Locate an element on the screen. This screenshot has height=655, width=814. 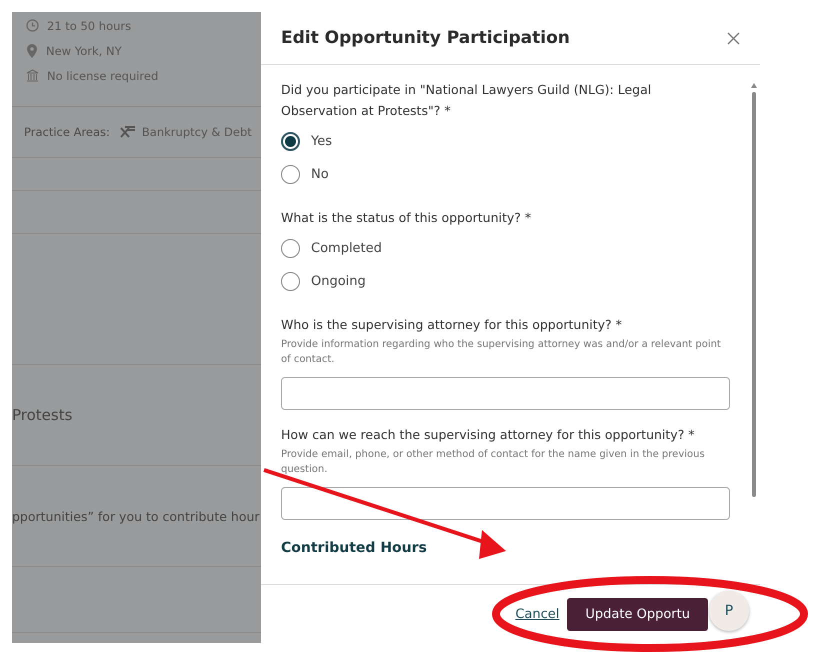
description-text: pportunities” for you to contribute hour is located at coordinates (136, 516).